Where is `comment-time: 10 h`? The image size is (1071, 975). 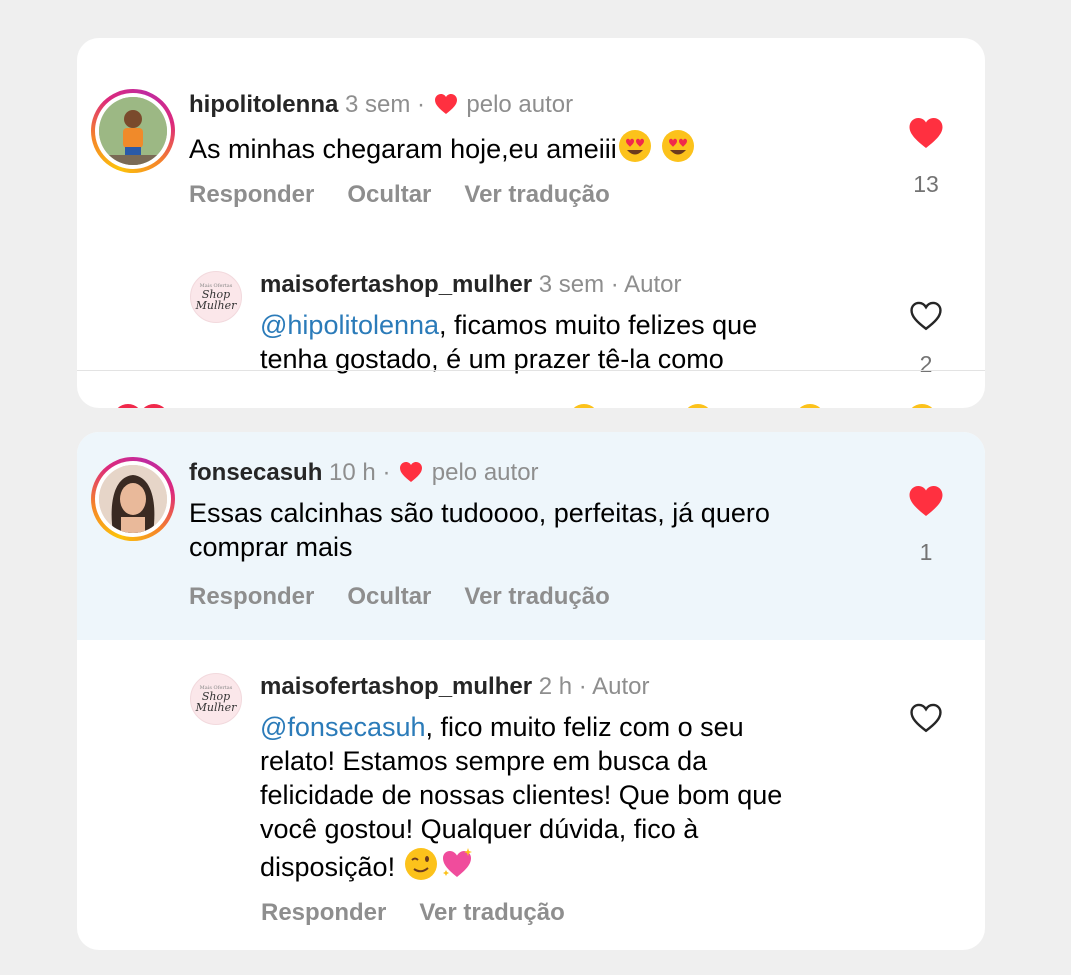
comment-time: 10 h is located at coordinates (352, 472).